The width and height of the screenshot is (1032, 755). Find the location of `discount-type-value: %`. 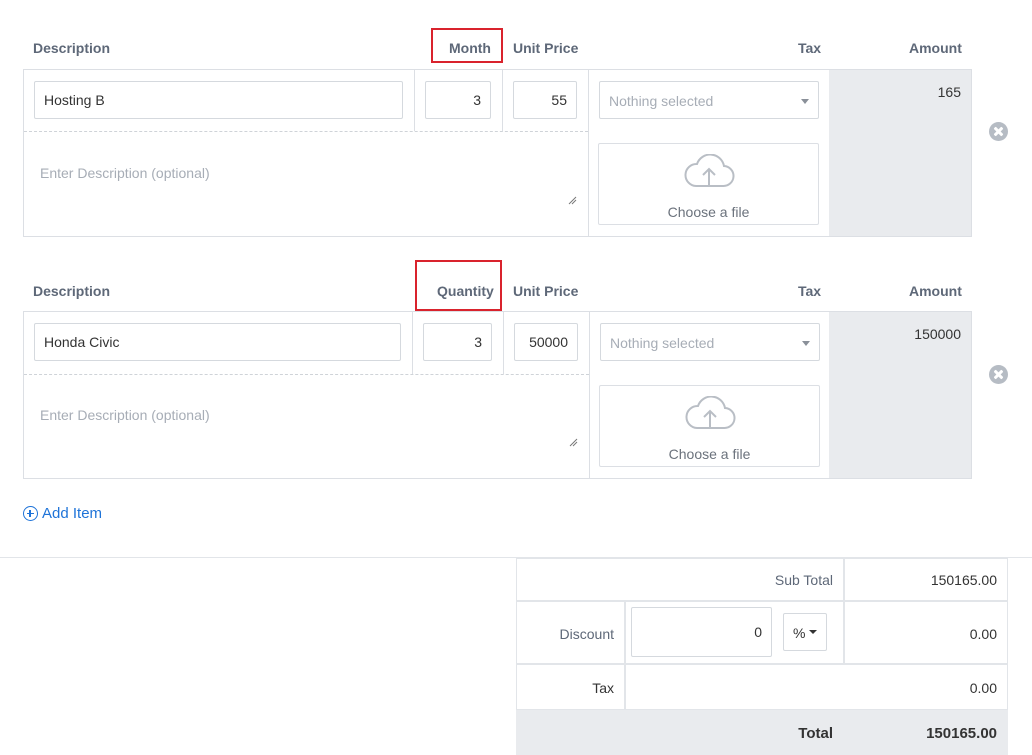

discount-type-value: % is located at coordinates (799, 633).